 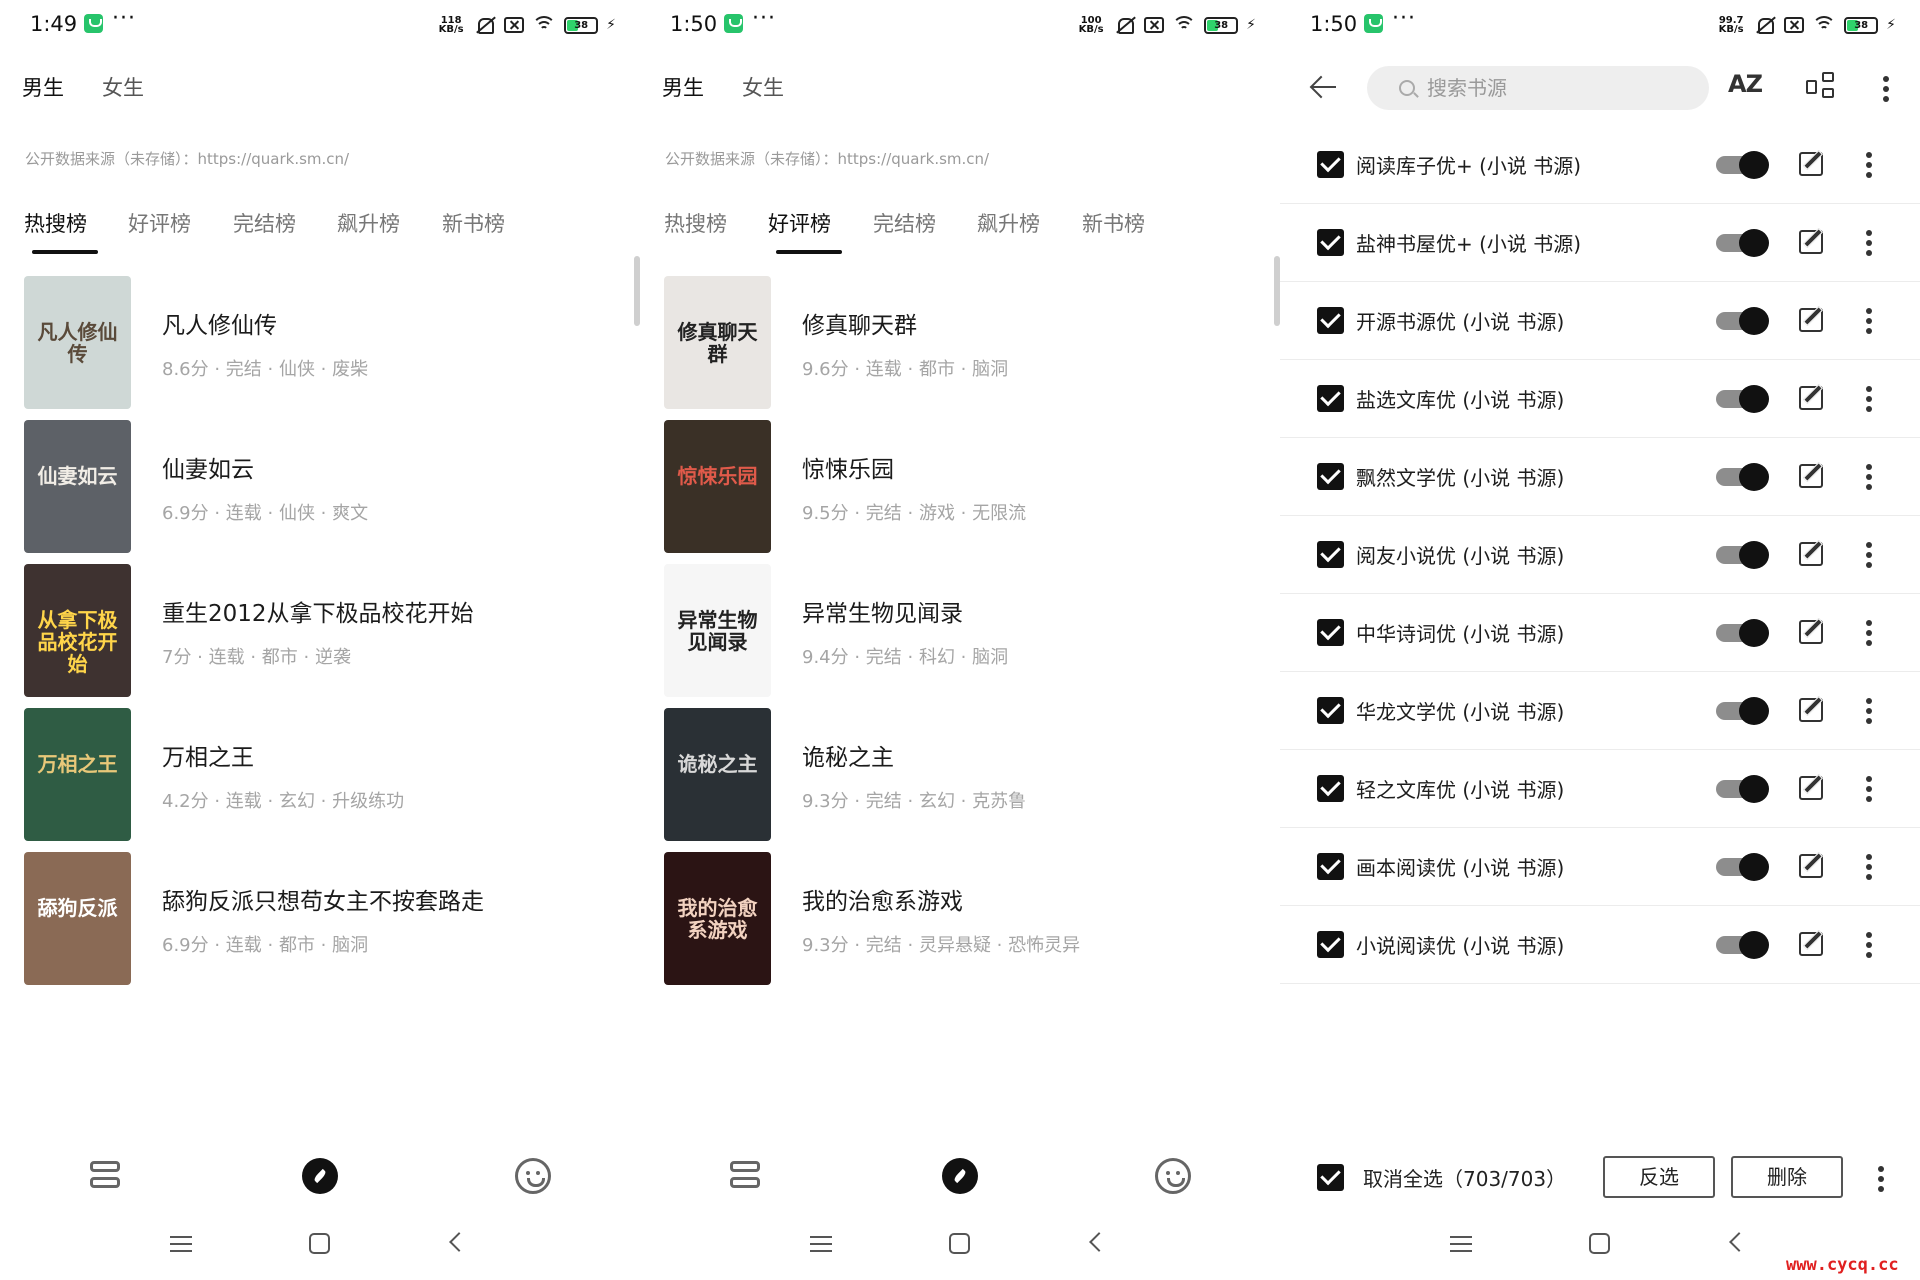 I want to click on tab-rank-4: 新书榜, so click(x=1113, y=223).